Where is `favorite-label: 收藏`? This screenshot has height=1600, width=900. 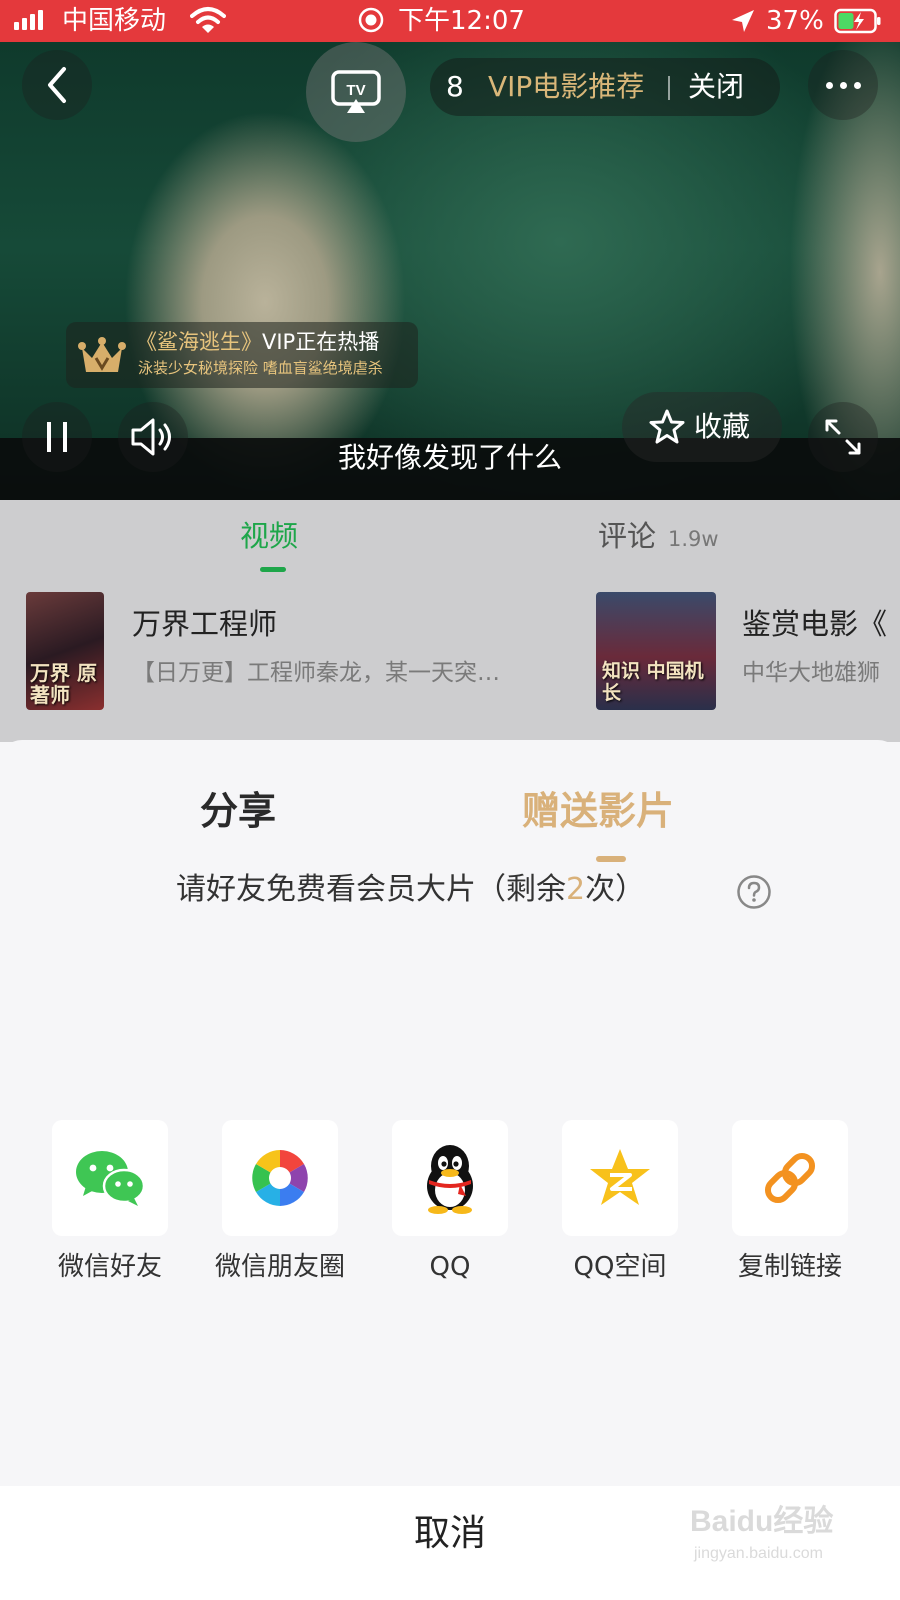 favorite-label: 收藏 is located at coordinates (722, 426).